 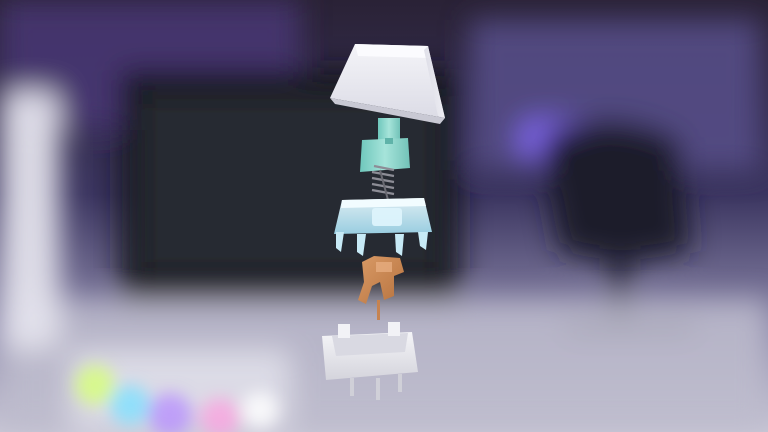 What do you see at coordinates (95, 385) in the screenshot?
I see `rgb-glow-green` at bounding box center [95, 385].